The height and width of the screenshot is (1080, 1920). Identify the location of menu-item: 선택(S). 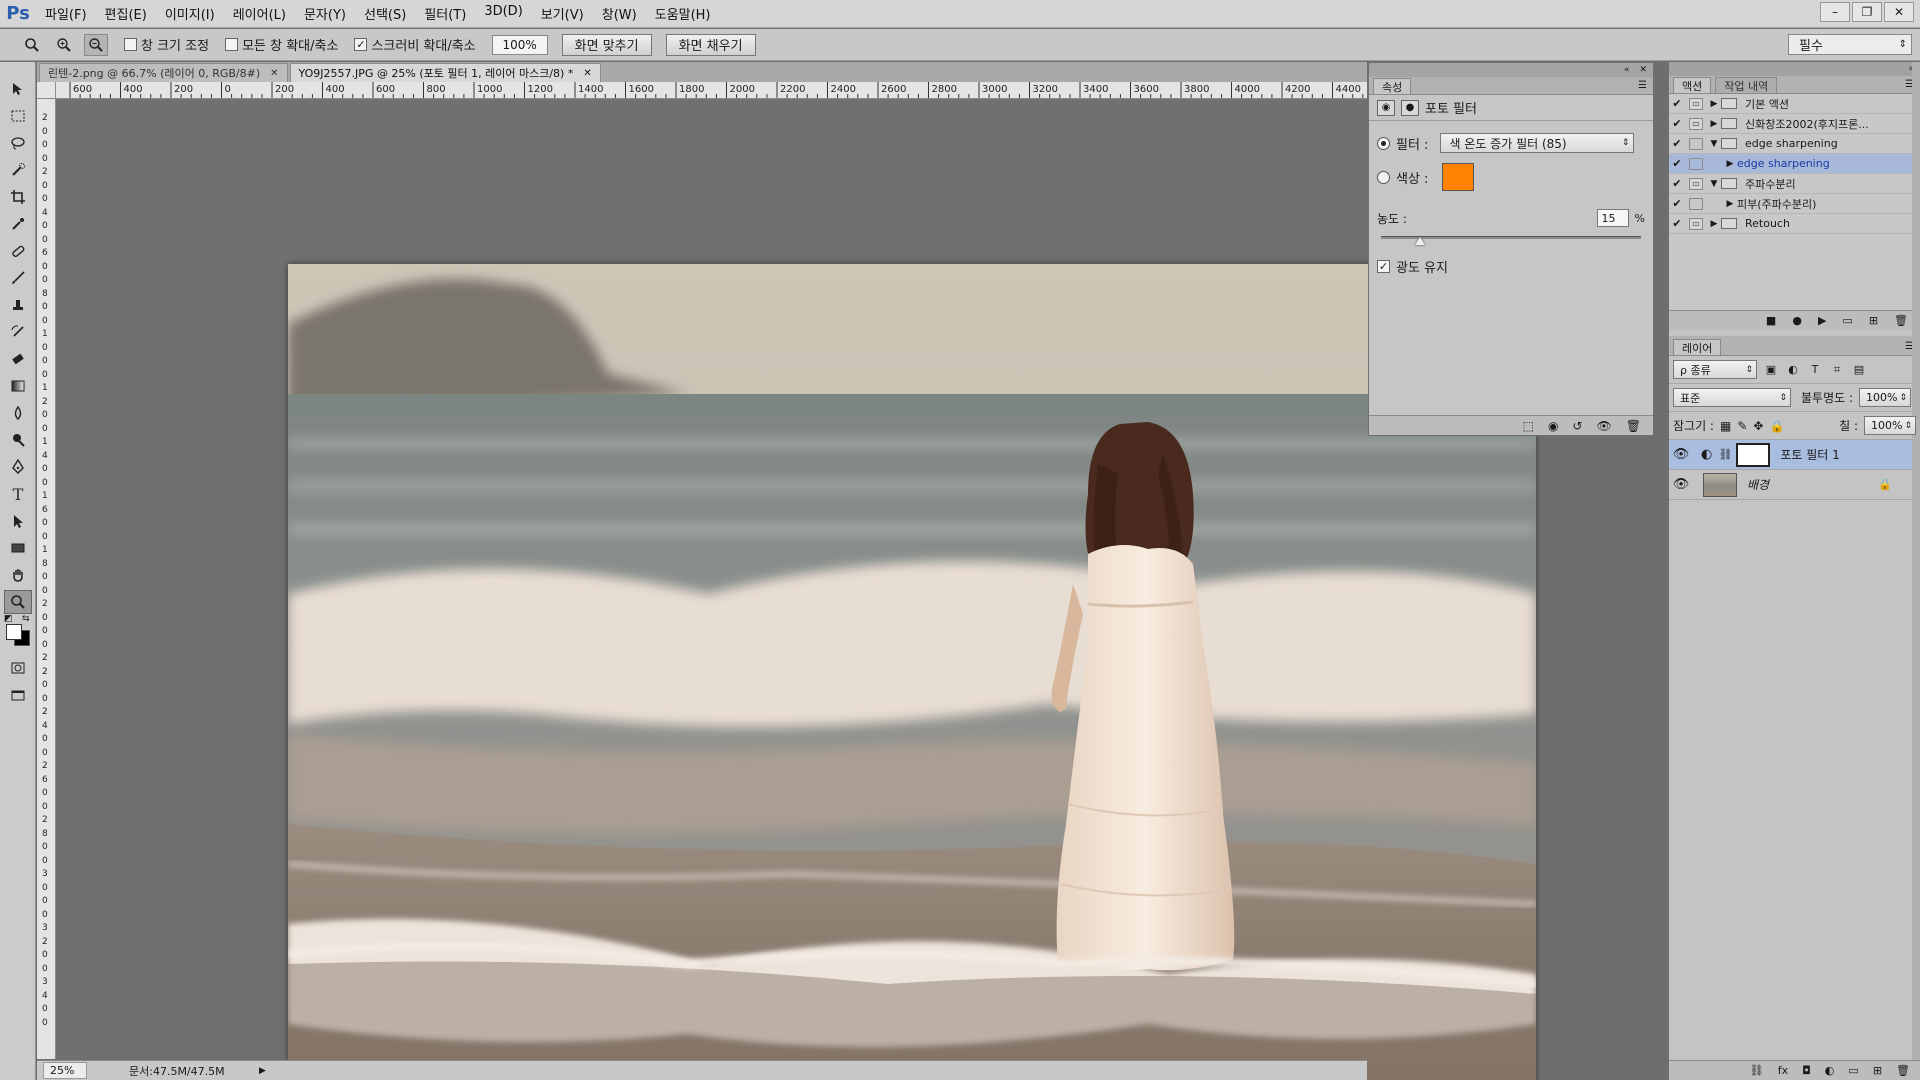
(385, 13).